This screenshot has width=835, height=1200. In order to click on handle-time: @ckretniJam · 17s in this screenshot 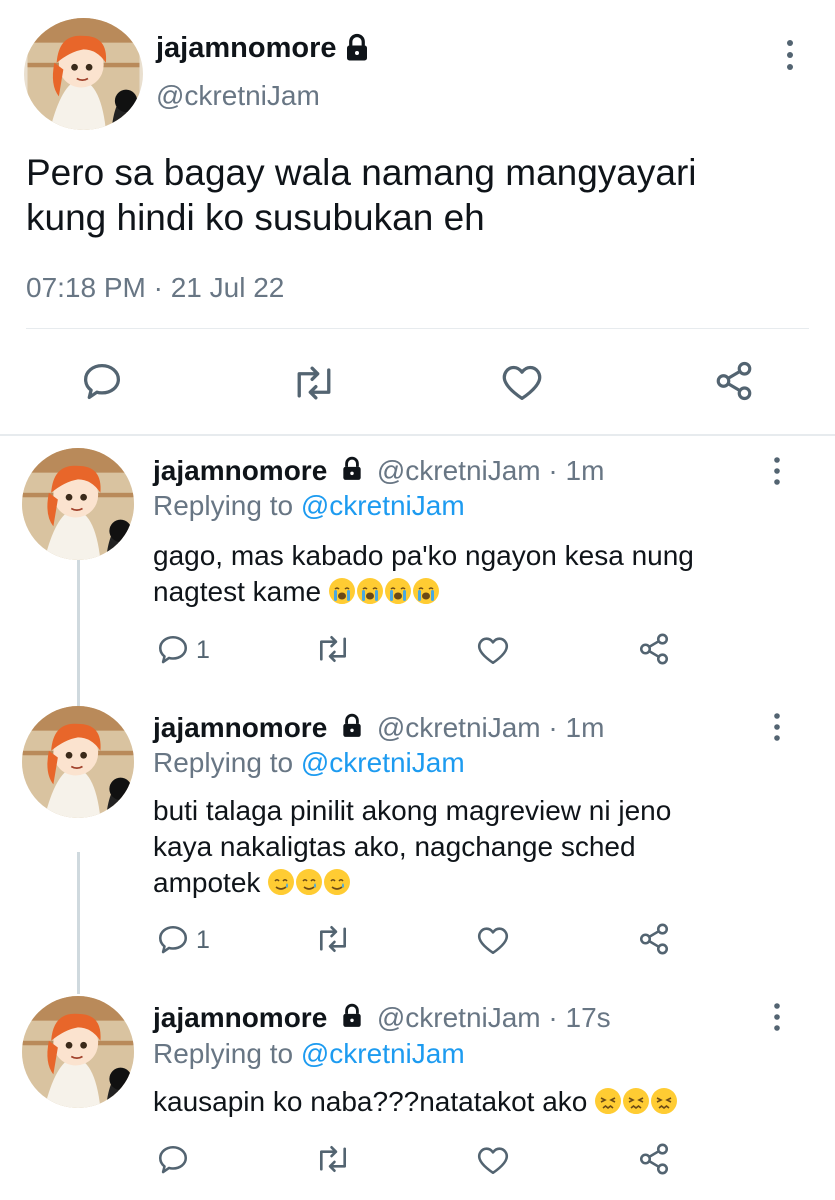, I will do `click(494, 1017)`.